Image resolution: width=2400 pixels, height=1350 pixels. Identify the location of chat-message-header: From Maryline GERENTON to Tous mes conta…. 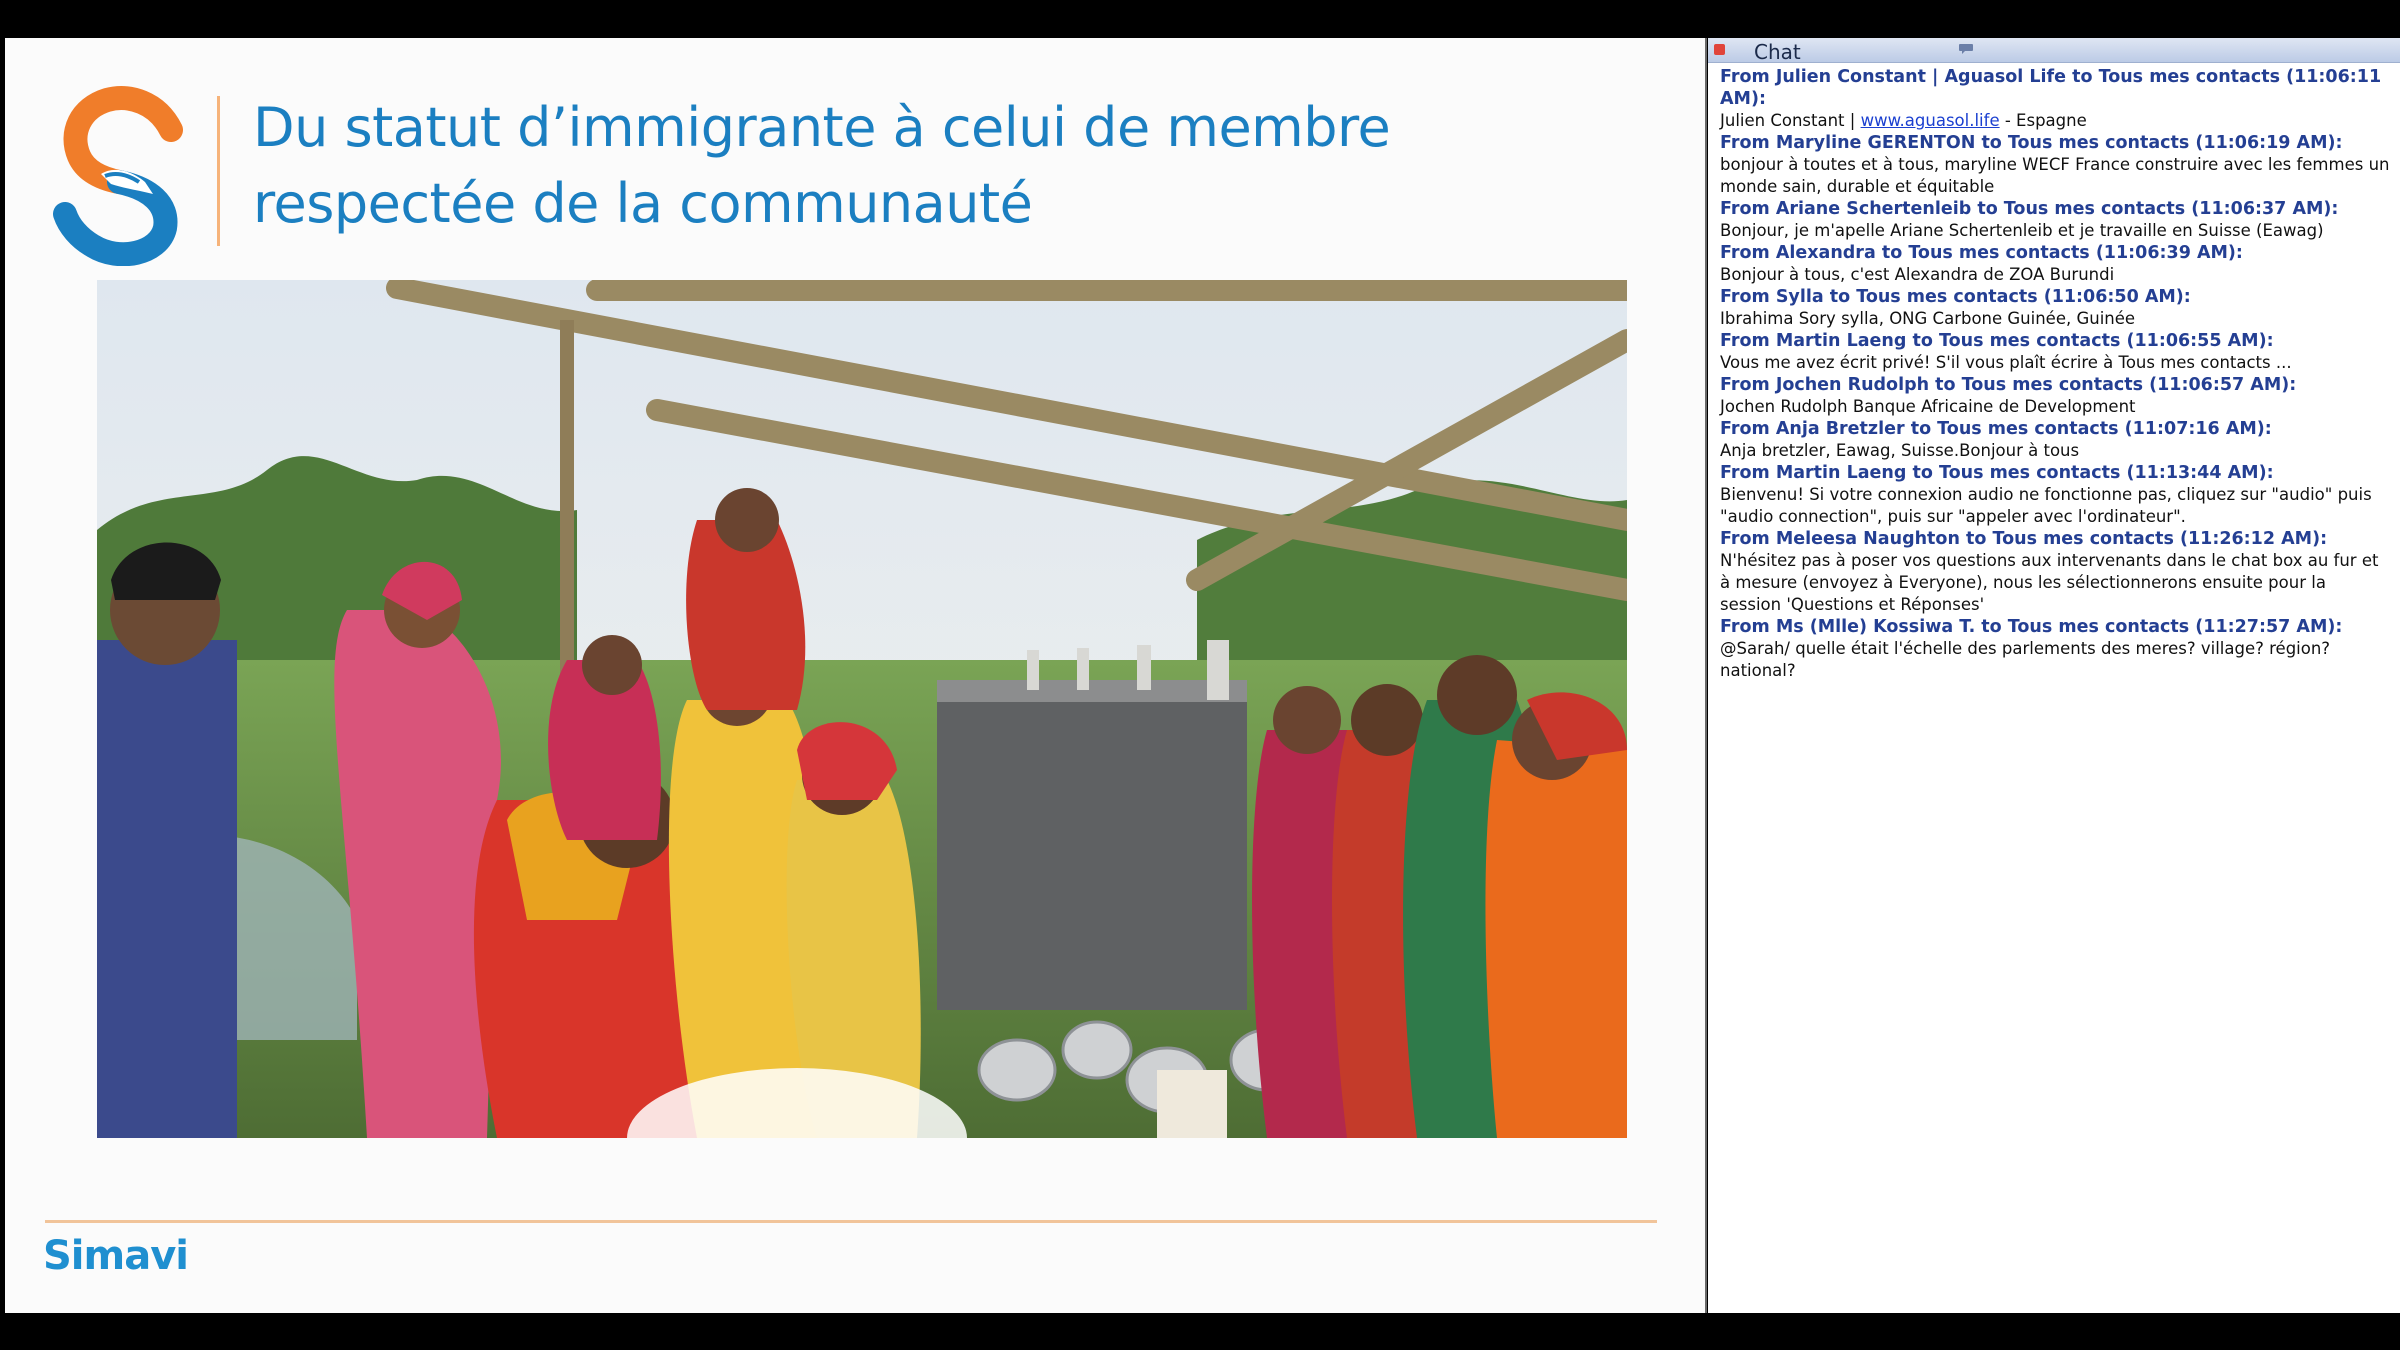
(2031, 143).